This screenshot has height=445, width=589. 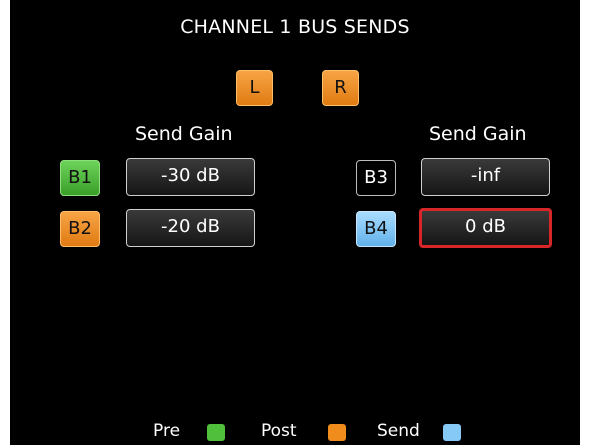 What do you see at coordinates (167, 431) in the screenshot?
I see `legend-pre-label: Pre` at bounding box center [167, 431].